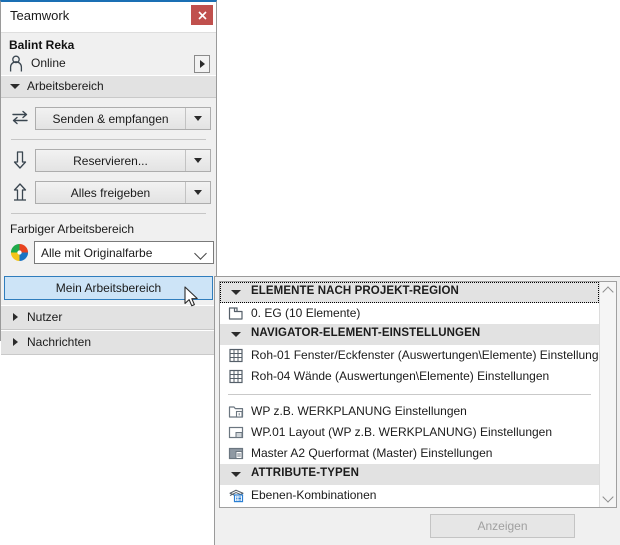  I want to click on accordion-nutzer-label: Nutzer, so click(45, 317).